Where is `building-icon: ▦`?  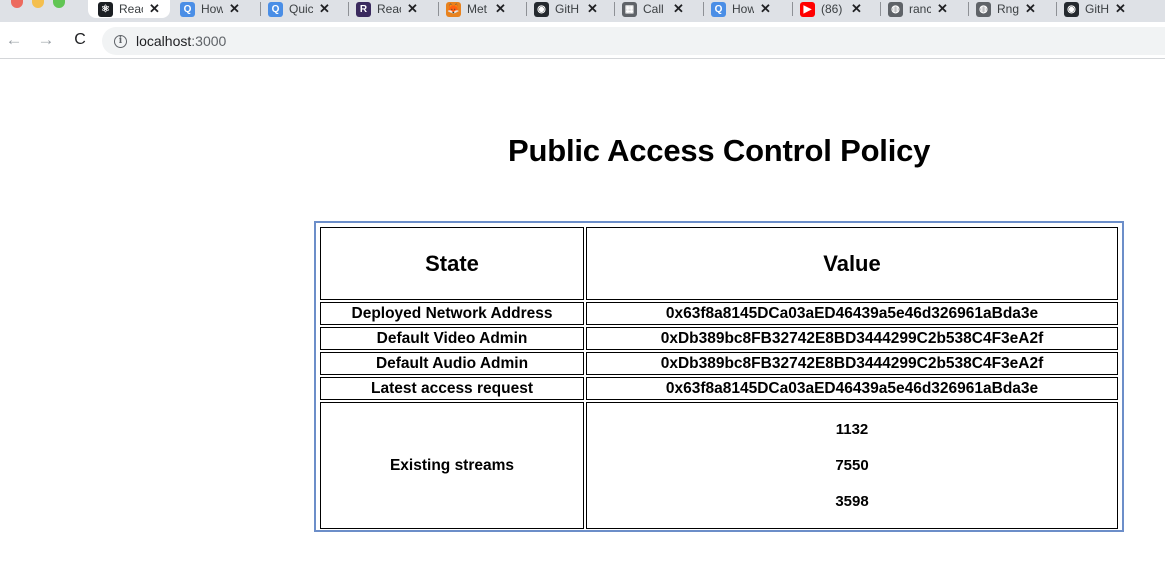
building-icon: ▦ is located at coordinates (629, 9).